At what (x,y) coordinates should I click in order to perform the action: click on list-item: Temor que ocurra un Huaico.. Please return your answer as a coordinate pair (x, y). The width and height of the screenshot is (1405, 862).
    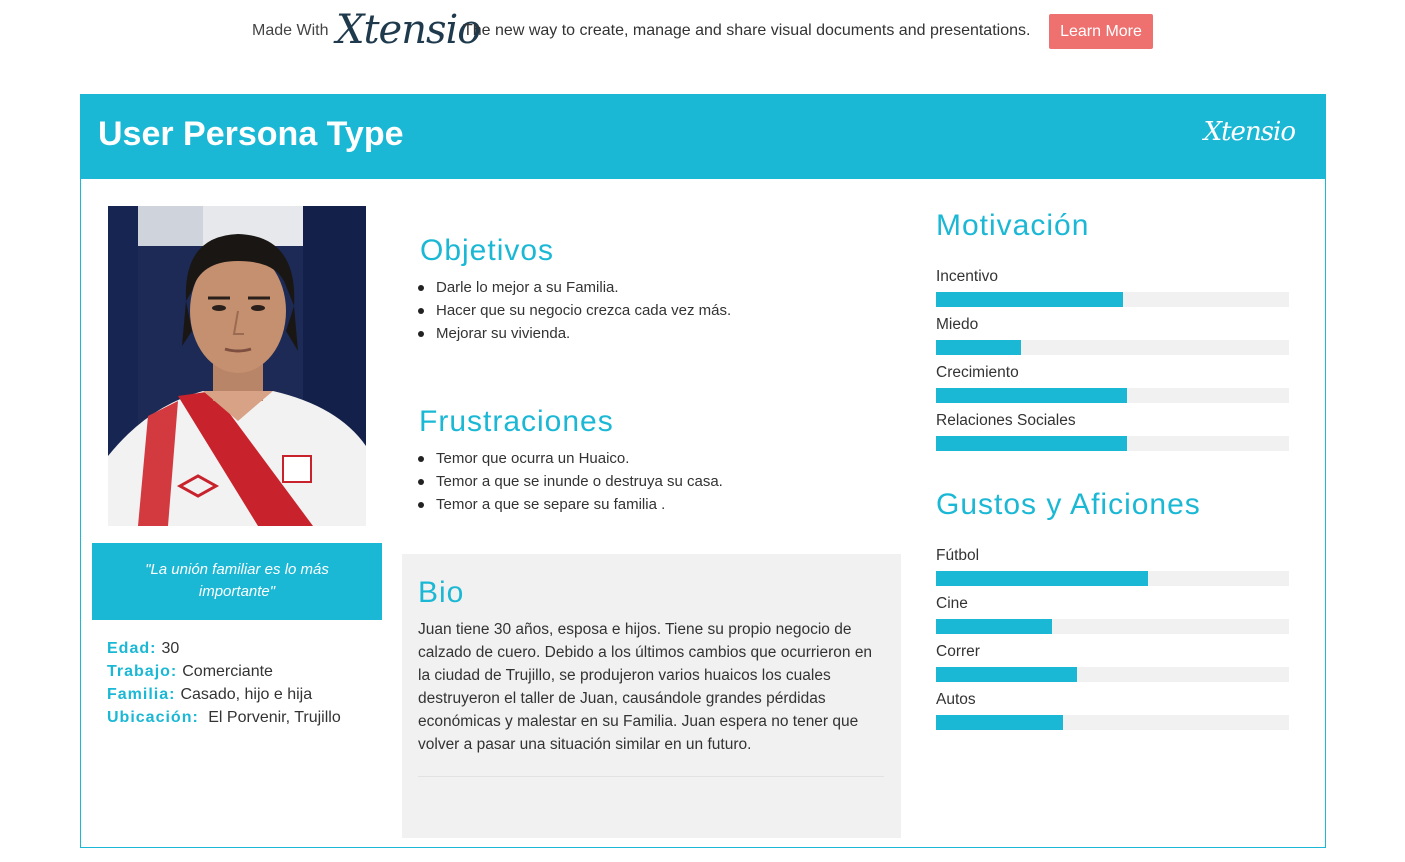
    Looking at the image, I should click on (570, 458).